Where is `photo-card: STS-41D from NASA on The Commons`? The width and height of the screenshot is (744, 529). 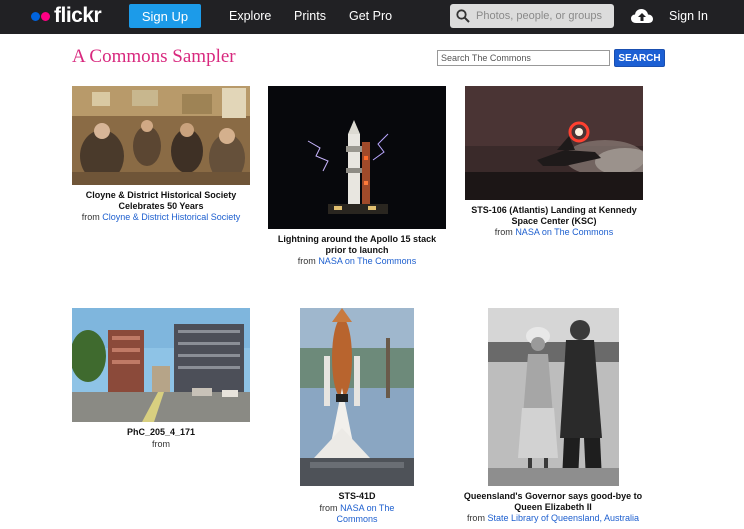 photo-card: STS-41D from NASA on The Commons is located at coordinates (357, 416).